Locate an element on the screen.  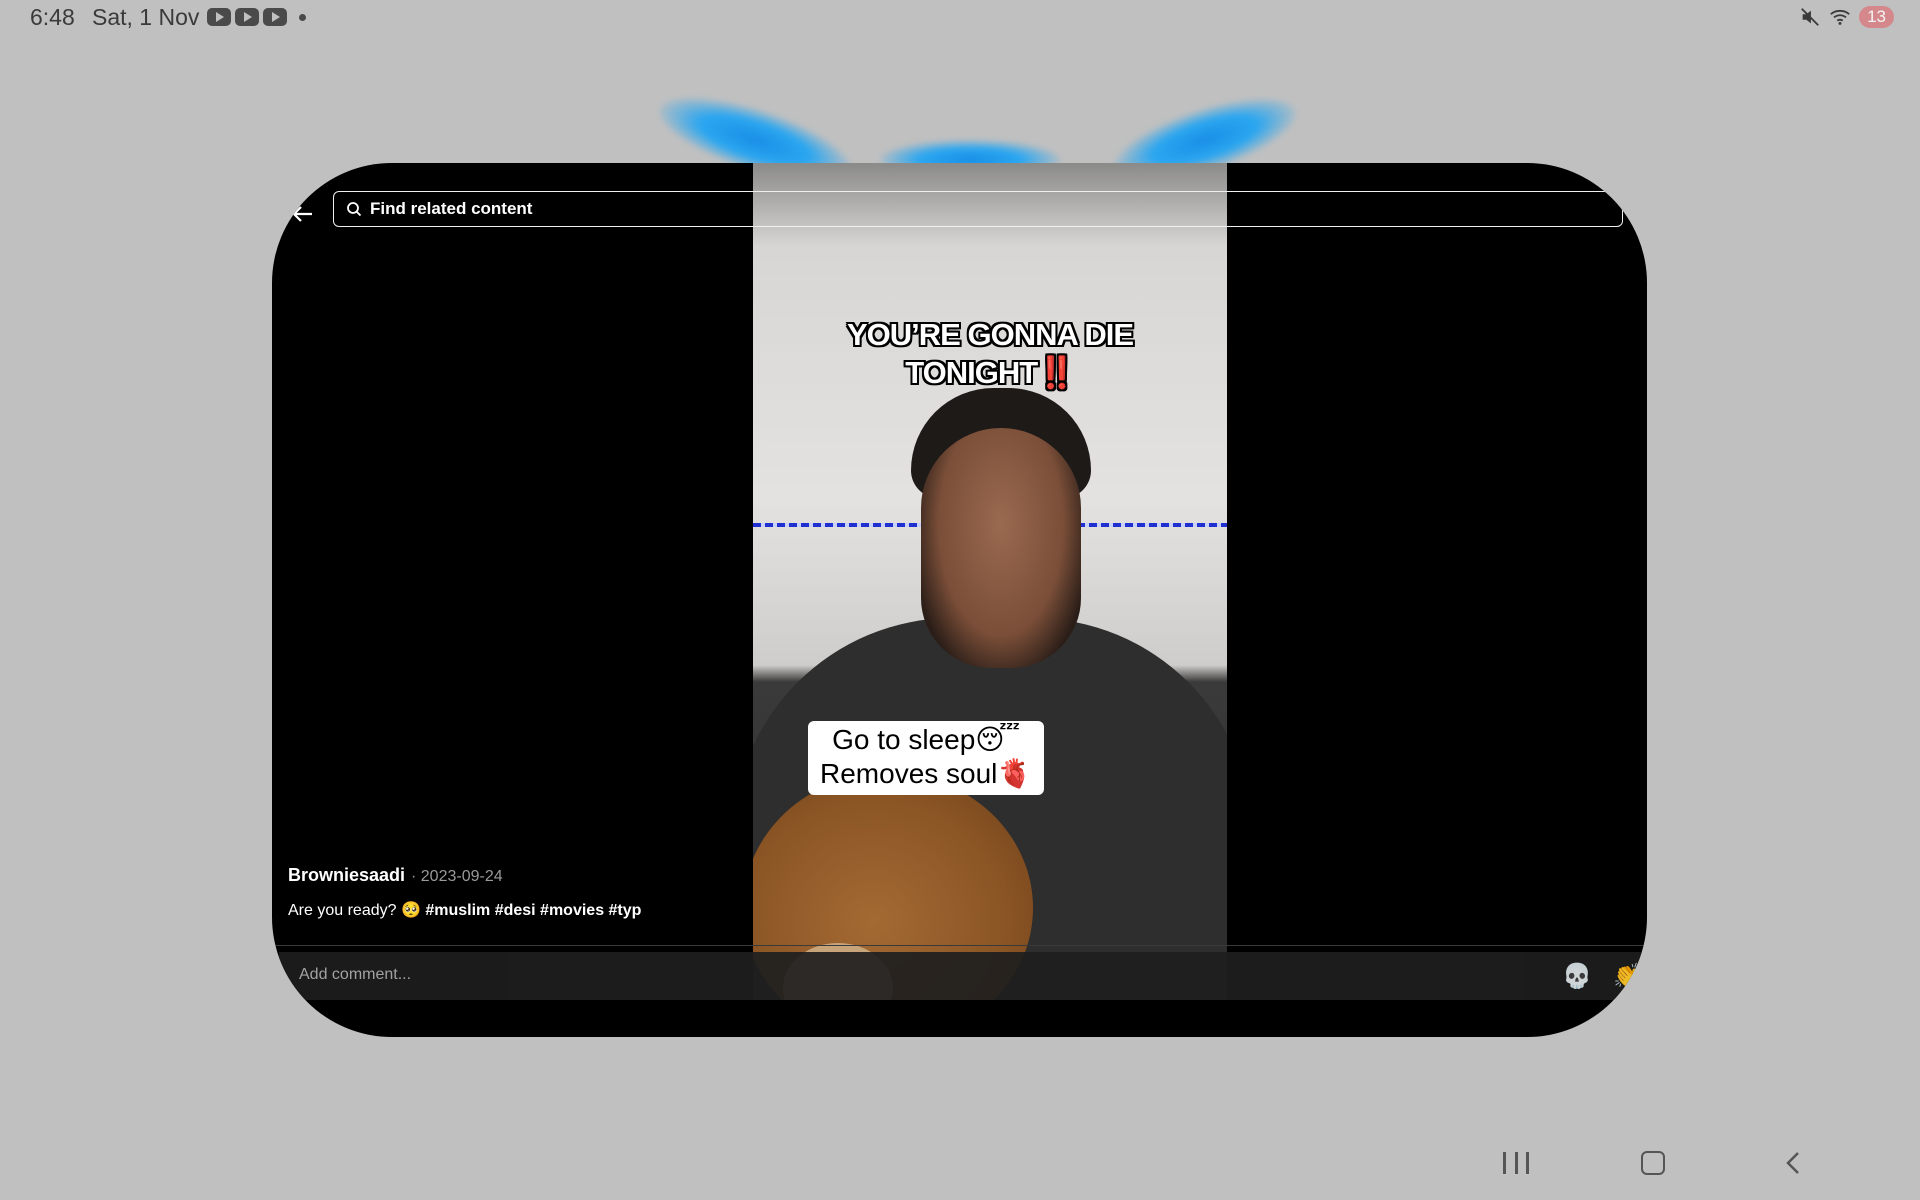
search-placeholder: Find related content is located at coordinates (451, 208).